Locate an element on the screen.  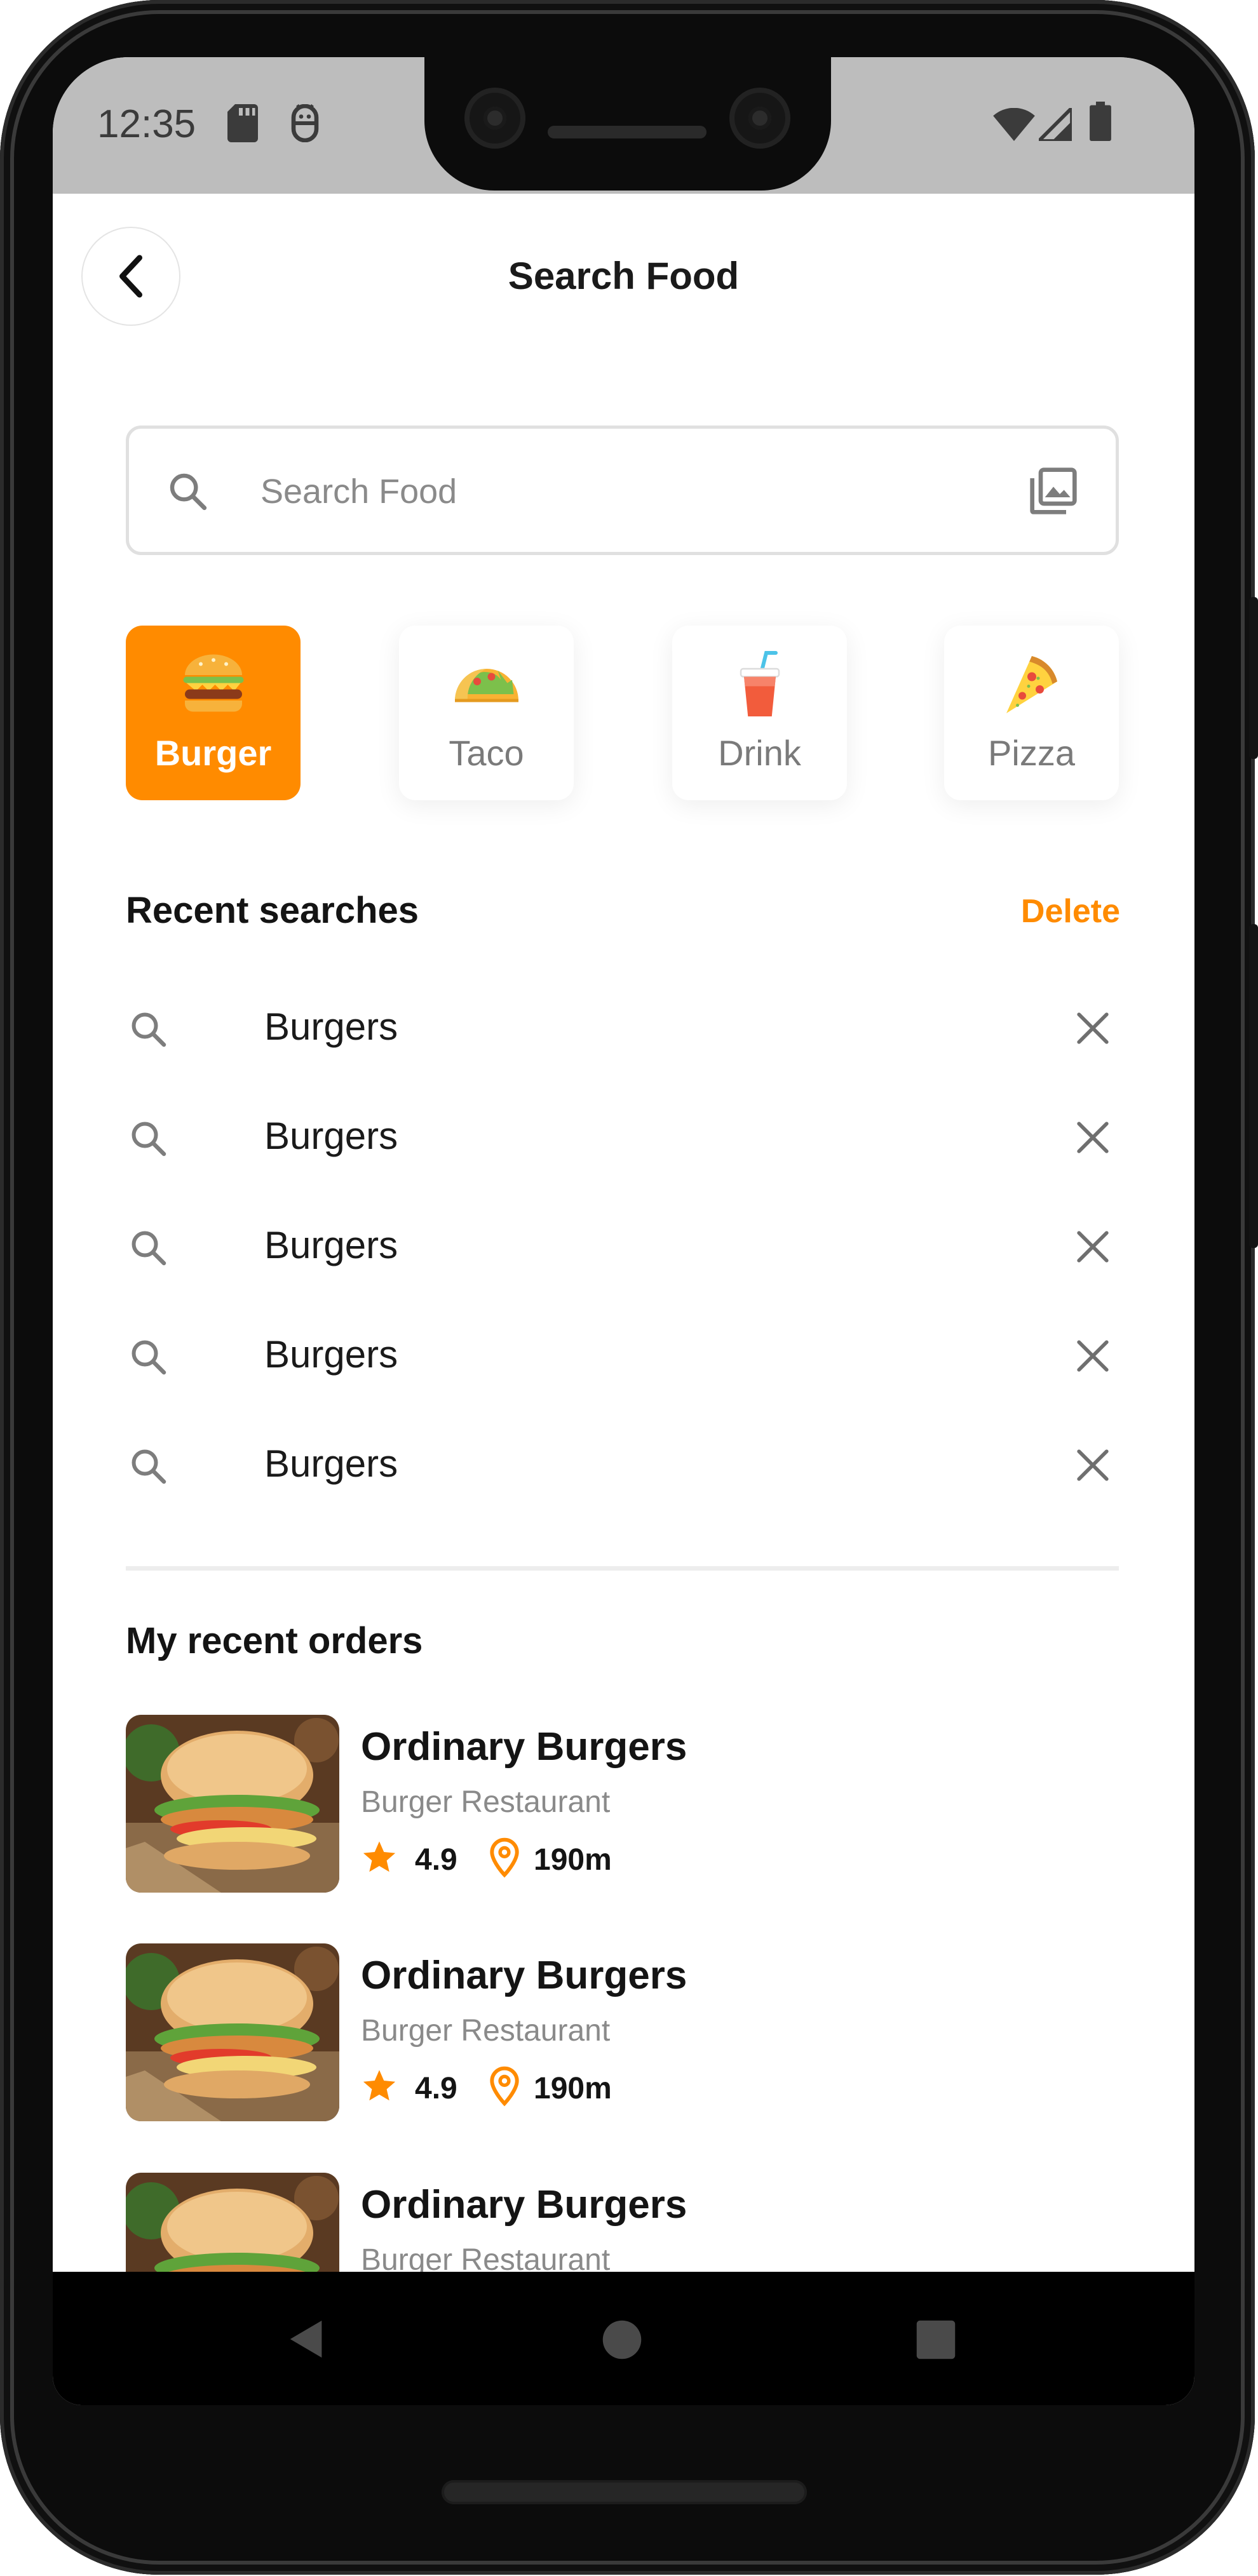
page-title: Search Food is located at coordinates (624, 276).